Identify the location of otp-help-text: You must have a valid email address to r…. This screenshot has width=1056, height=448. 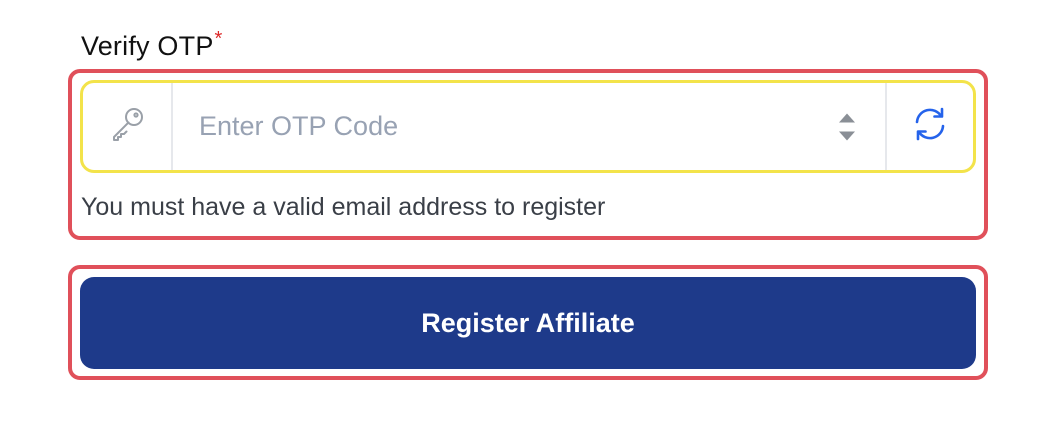
(343, 207).